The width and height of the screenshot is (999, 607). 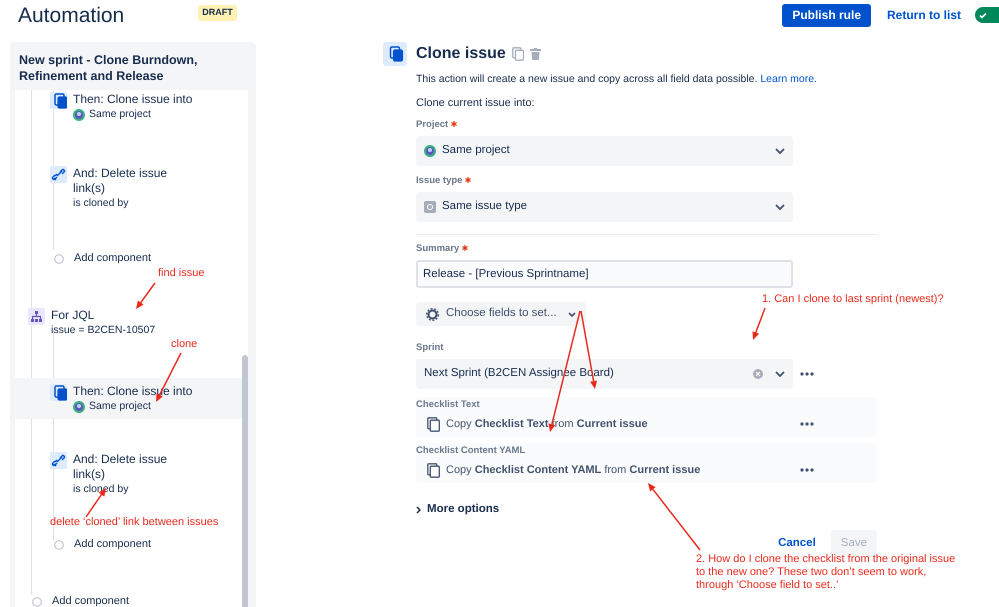 I want to click on action-title: Clone issue, so click(x=461, y=54).